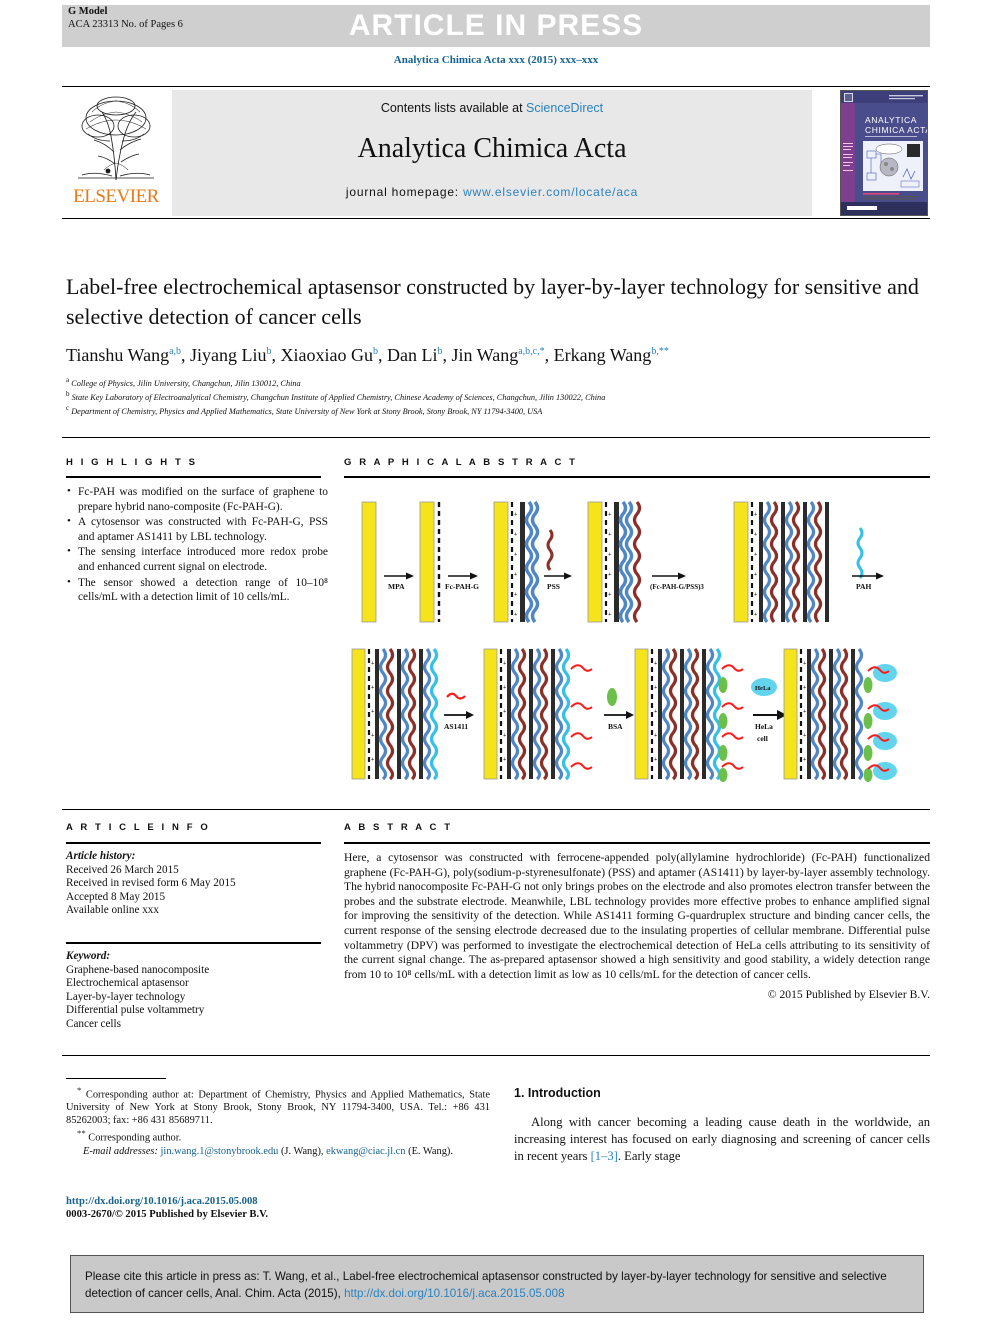 The image size is (992, 1323). What do you see at coordinates (637, 477) in the screenshot?
I see `graphical-abstract-rule` at bounding box center [637, 477].